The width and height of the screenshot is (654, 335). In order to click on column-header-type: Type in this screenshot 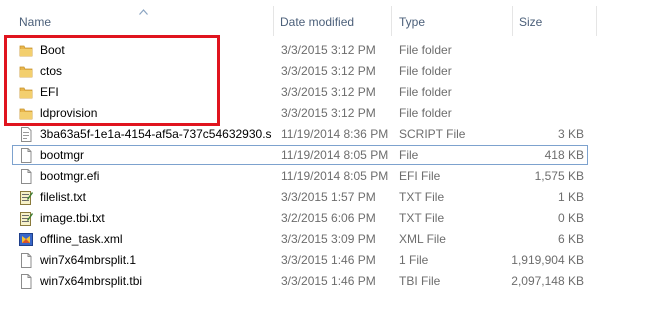, I will do `click(412, 22)`.